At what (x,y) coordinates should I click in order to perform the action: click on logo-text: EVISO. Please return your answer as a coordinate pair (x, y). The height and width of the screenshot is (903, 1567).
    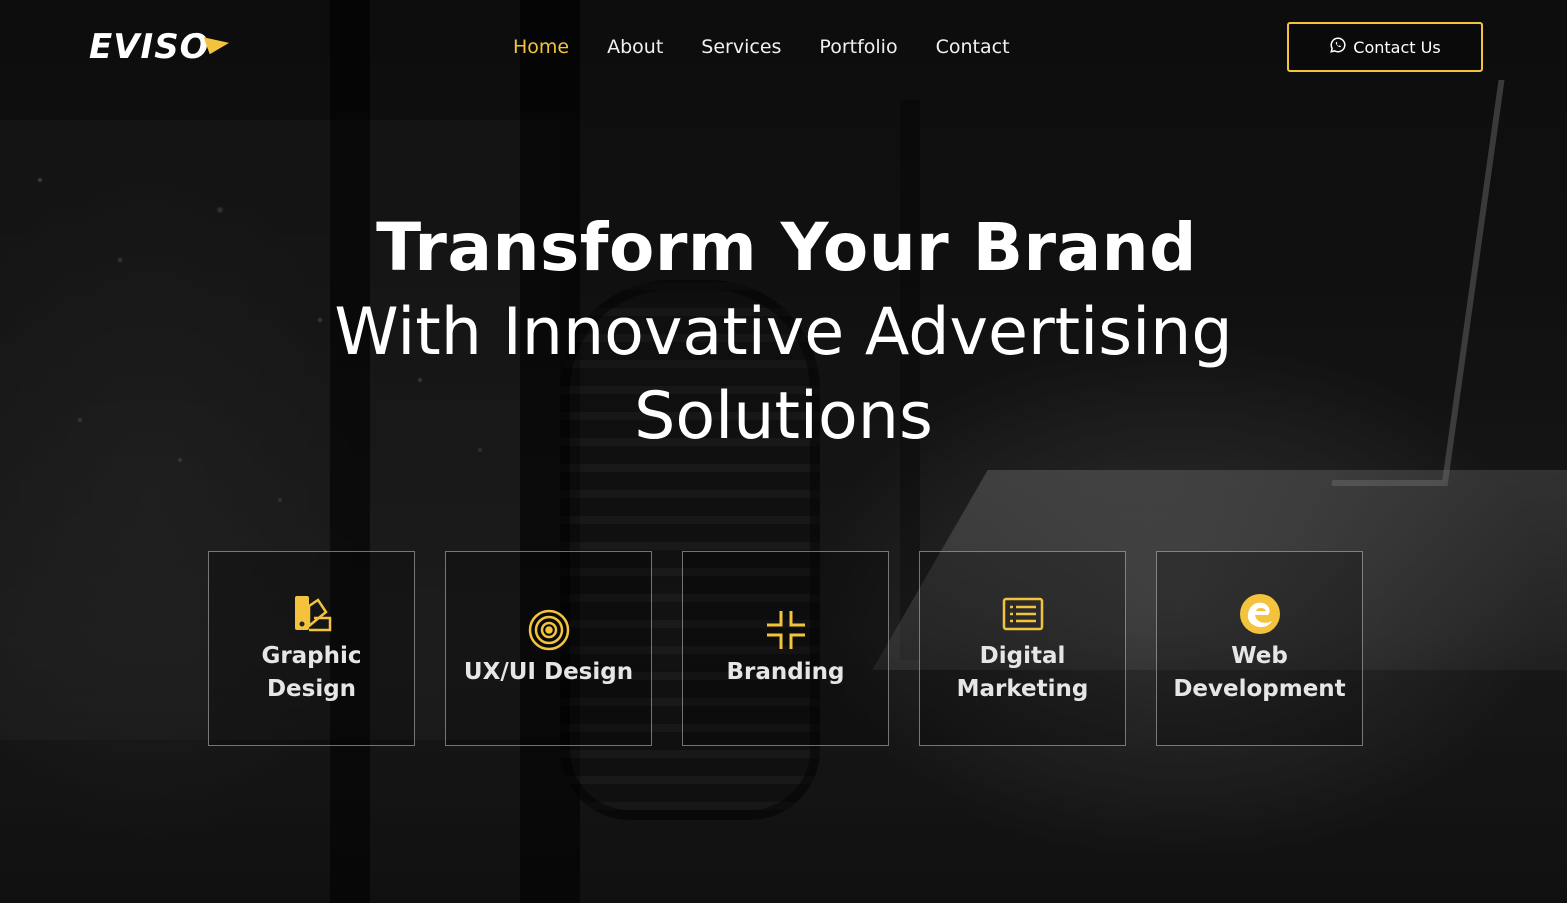
    Looking at the image, I should click on (149, 47).